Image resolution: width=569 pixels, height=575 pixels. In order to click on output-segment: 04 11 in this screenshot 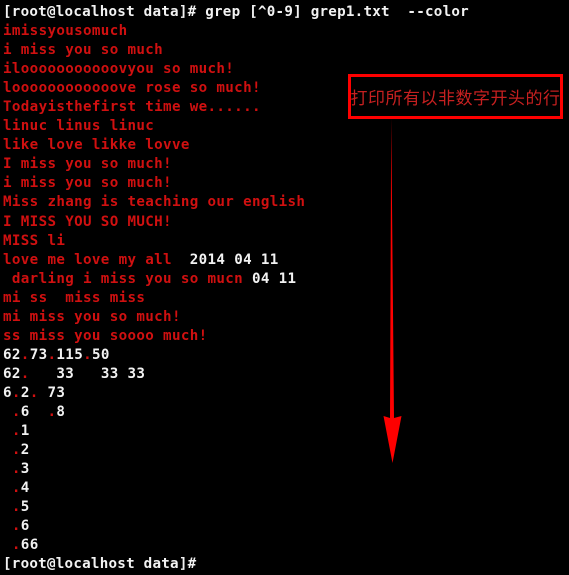, I will do `click(274, 278)`.